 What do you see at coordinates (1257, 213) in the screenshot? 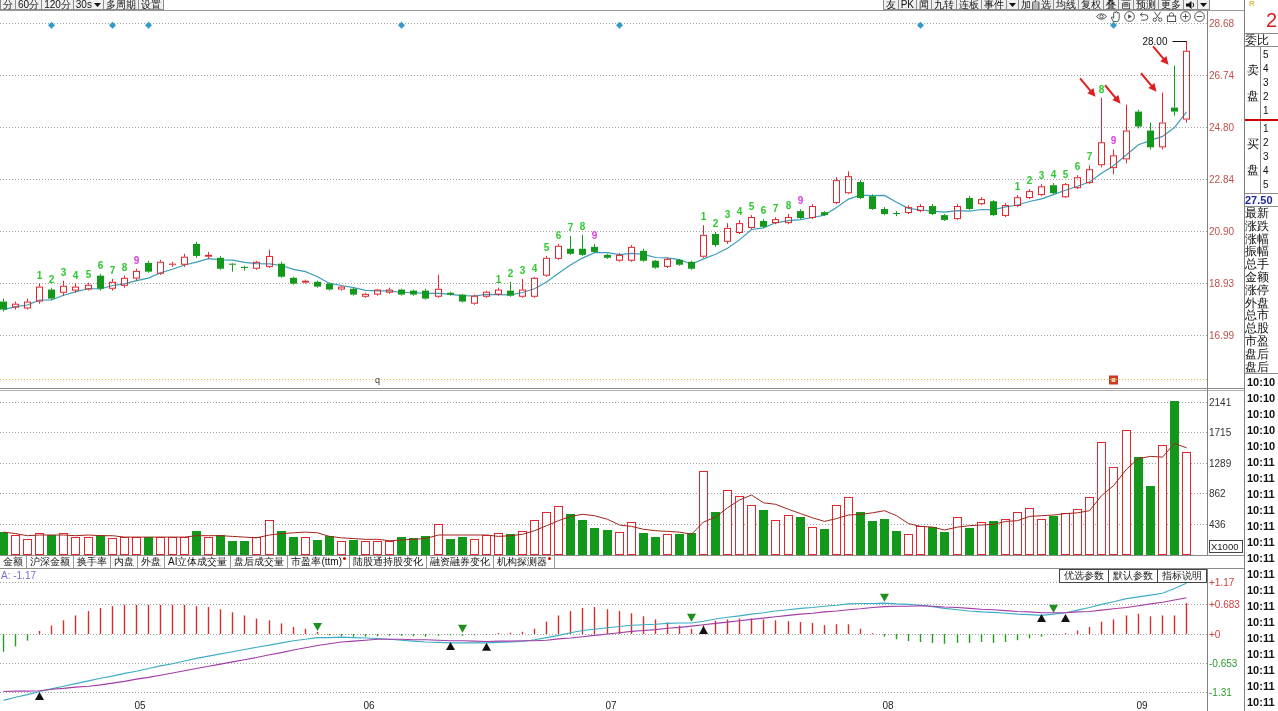
I see `field-label: 最新` at bounding box center [1257, 213].